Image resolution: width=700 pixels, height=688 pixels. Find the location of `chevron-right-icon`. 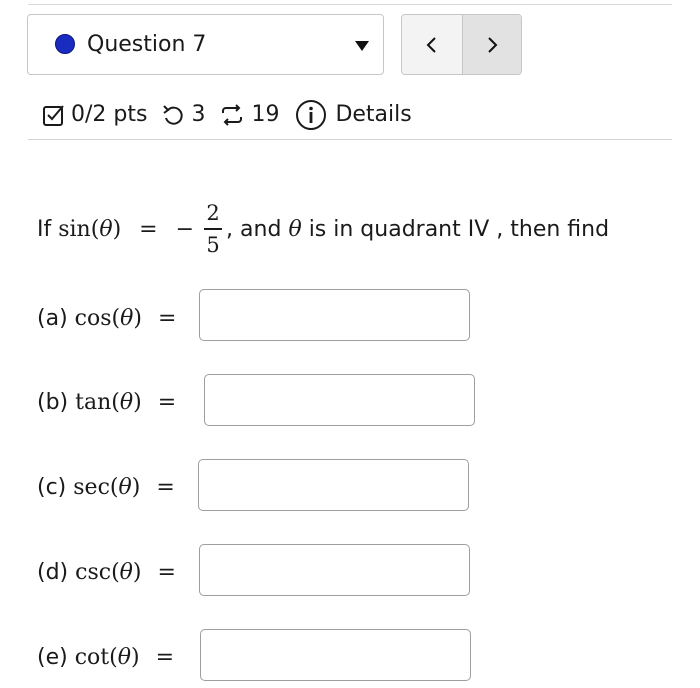

chevron-right-icon is located at coordinates (493, 44).